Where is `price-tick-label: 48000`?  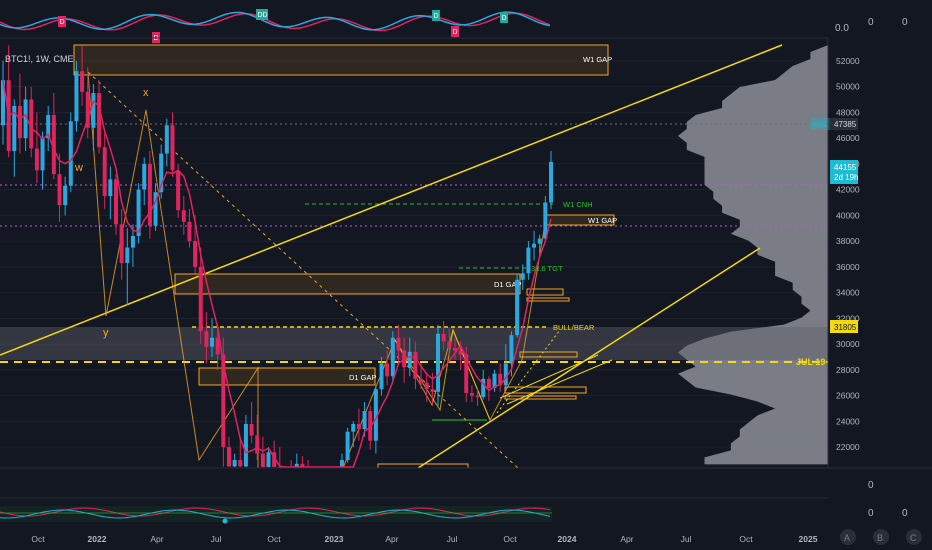
price-tick-label: 48000 is located at coordinates (848, 112).